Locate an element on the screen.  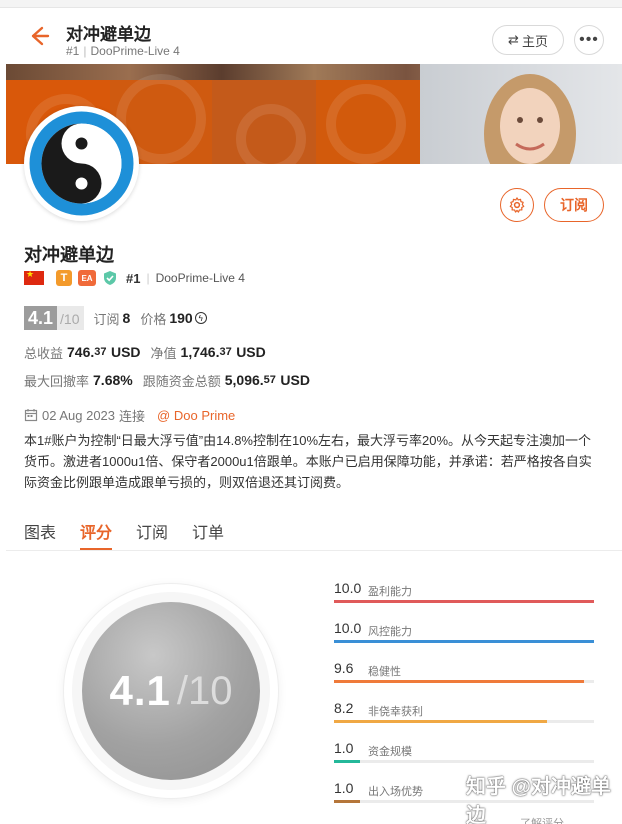
banner-photo-woman is located at coordinates (521, 114).